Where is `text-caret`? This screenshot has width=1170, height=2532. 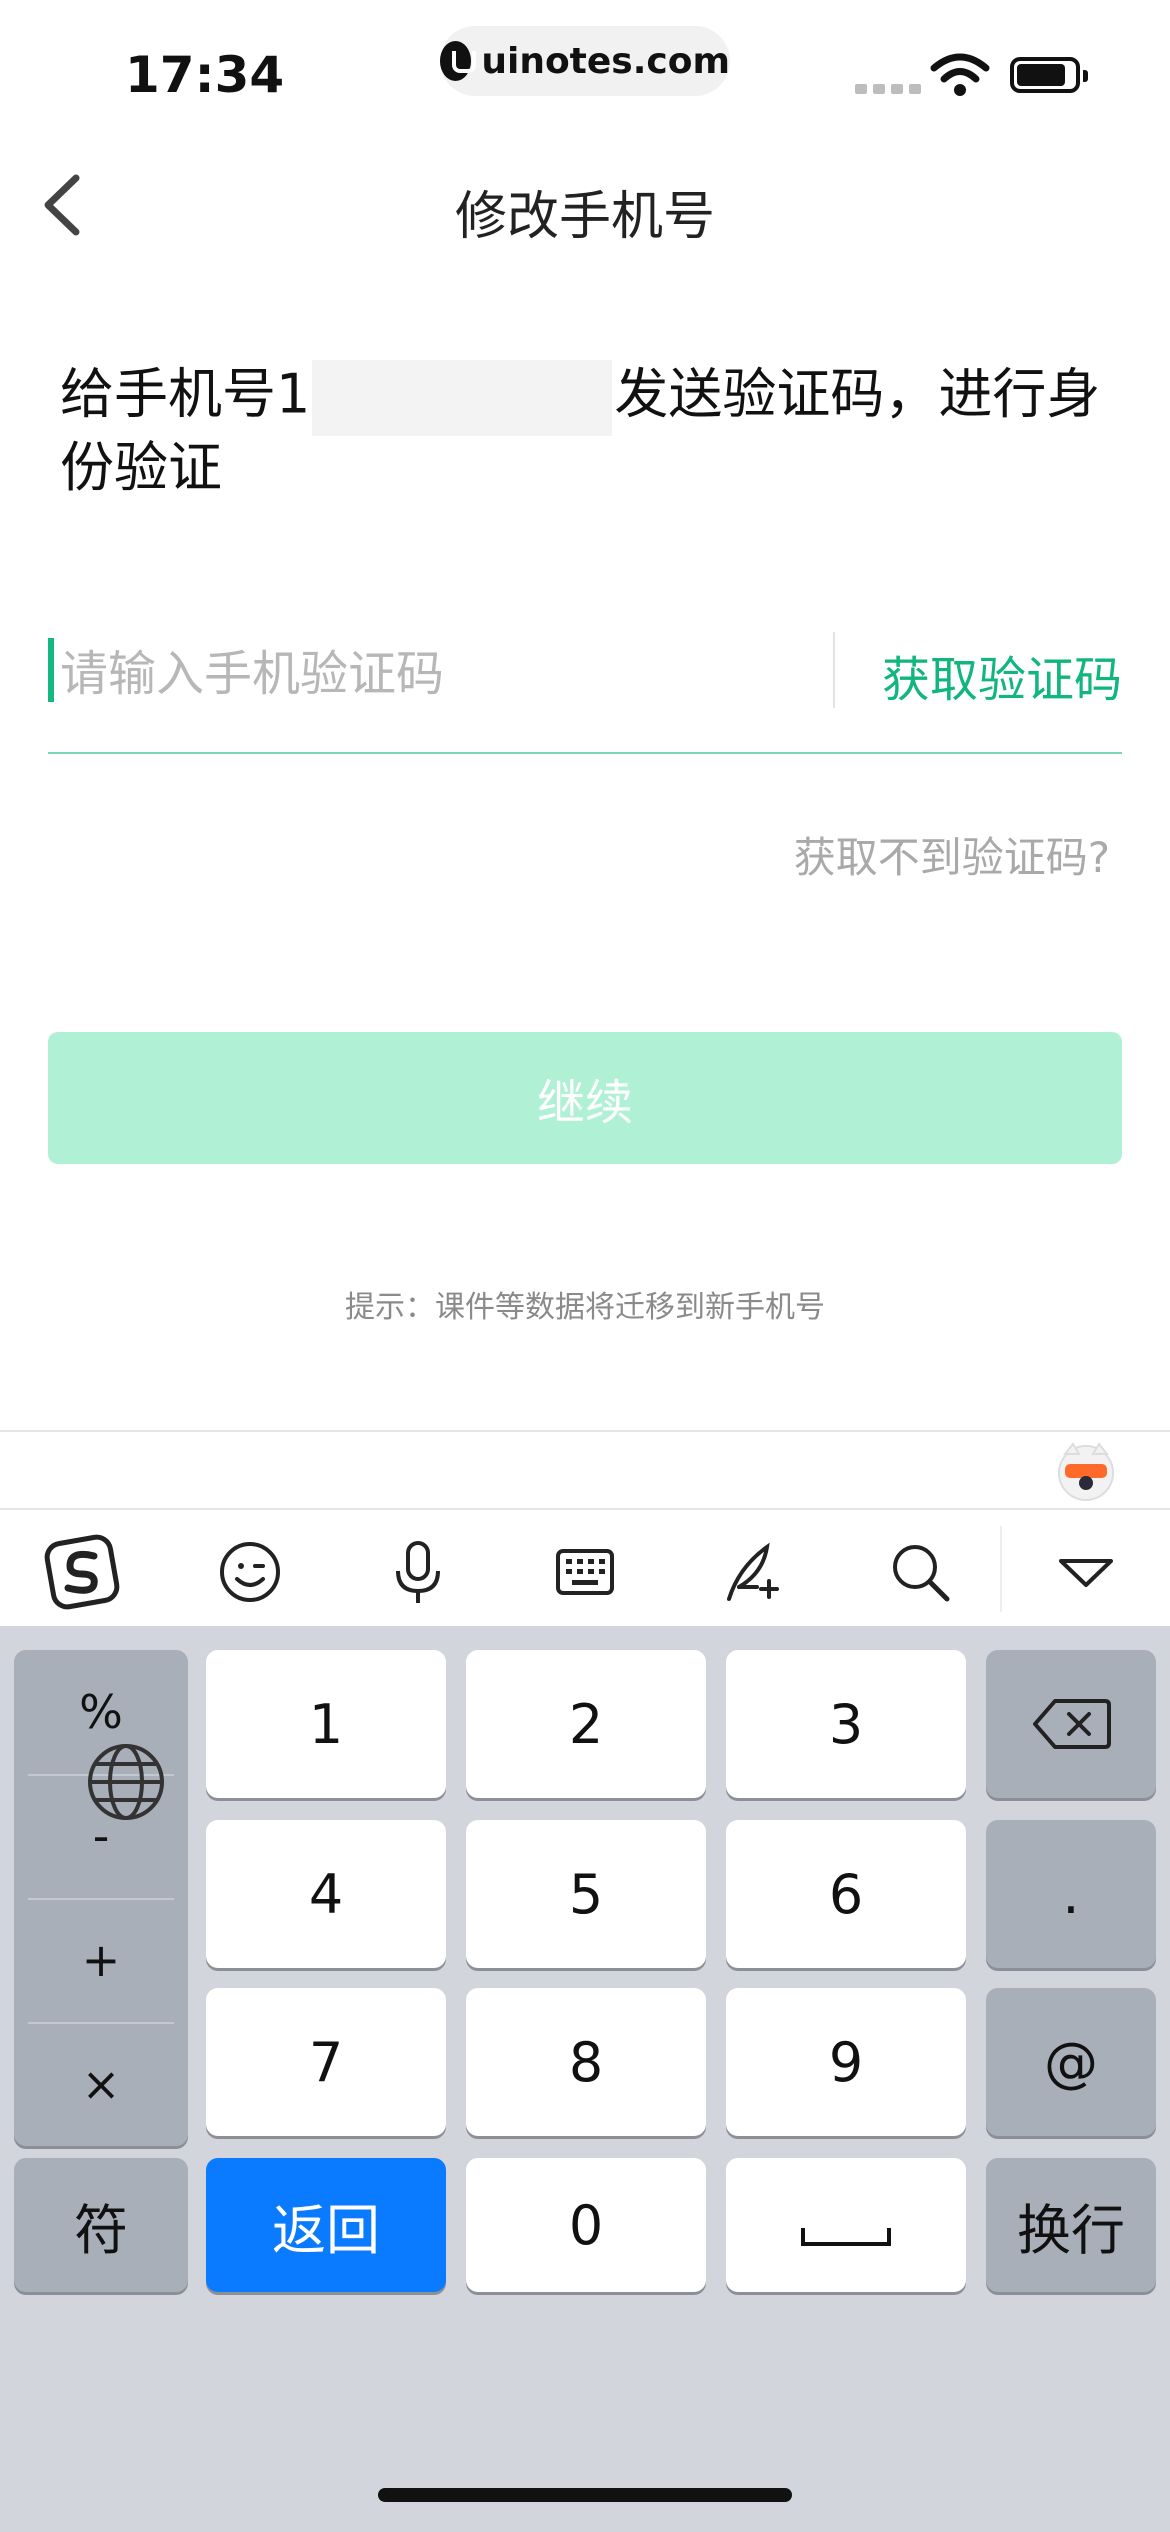
text-caret is located at coordinates (51, 670).